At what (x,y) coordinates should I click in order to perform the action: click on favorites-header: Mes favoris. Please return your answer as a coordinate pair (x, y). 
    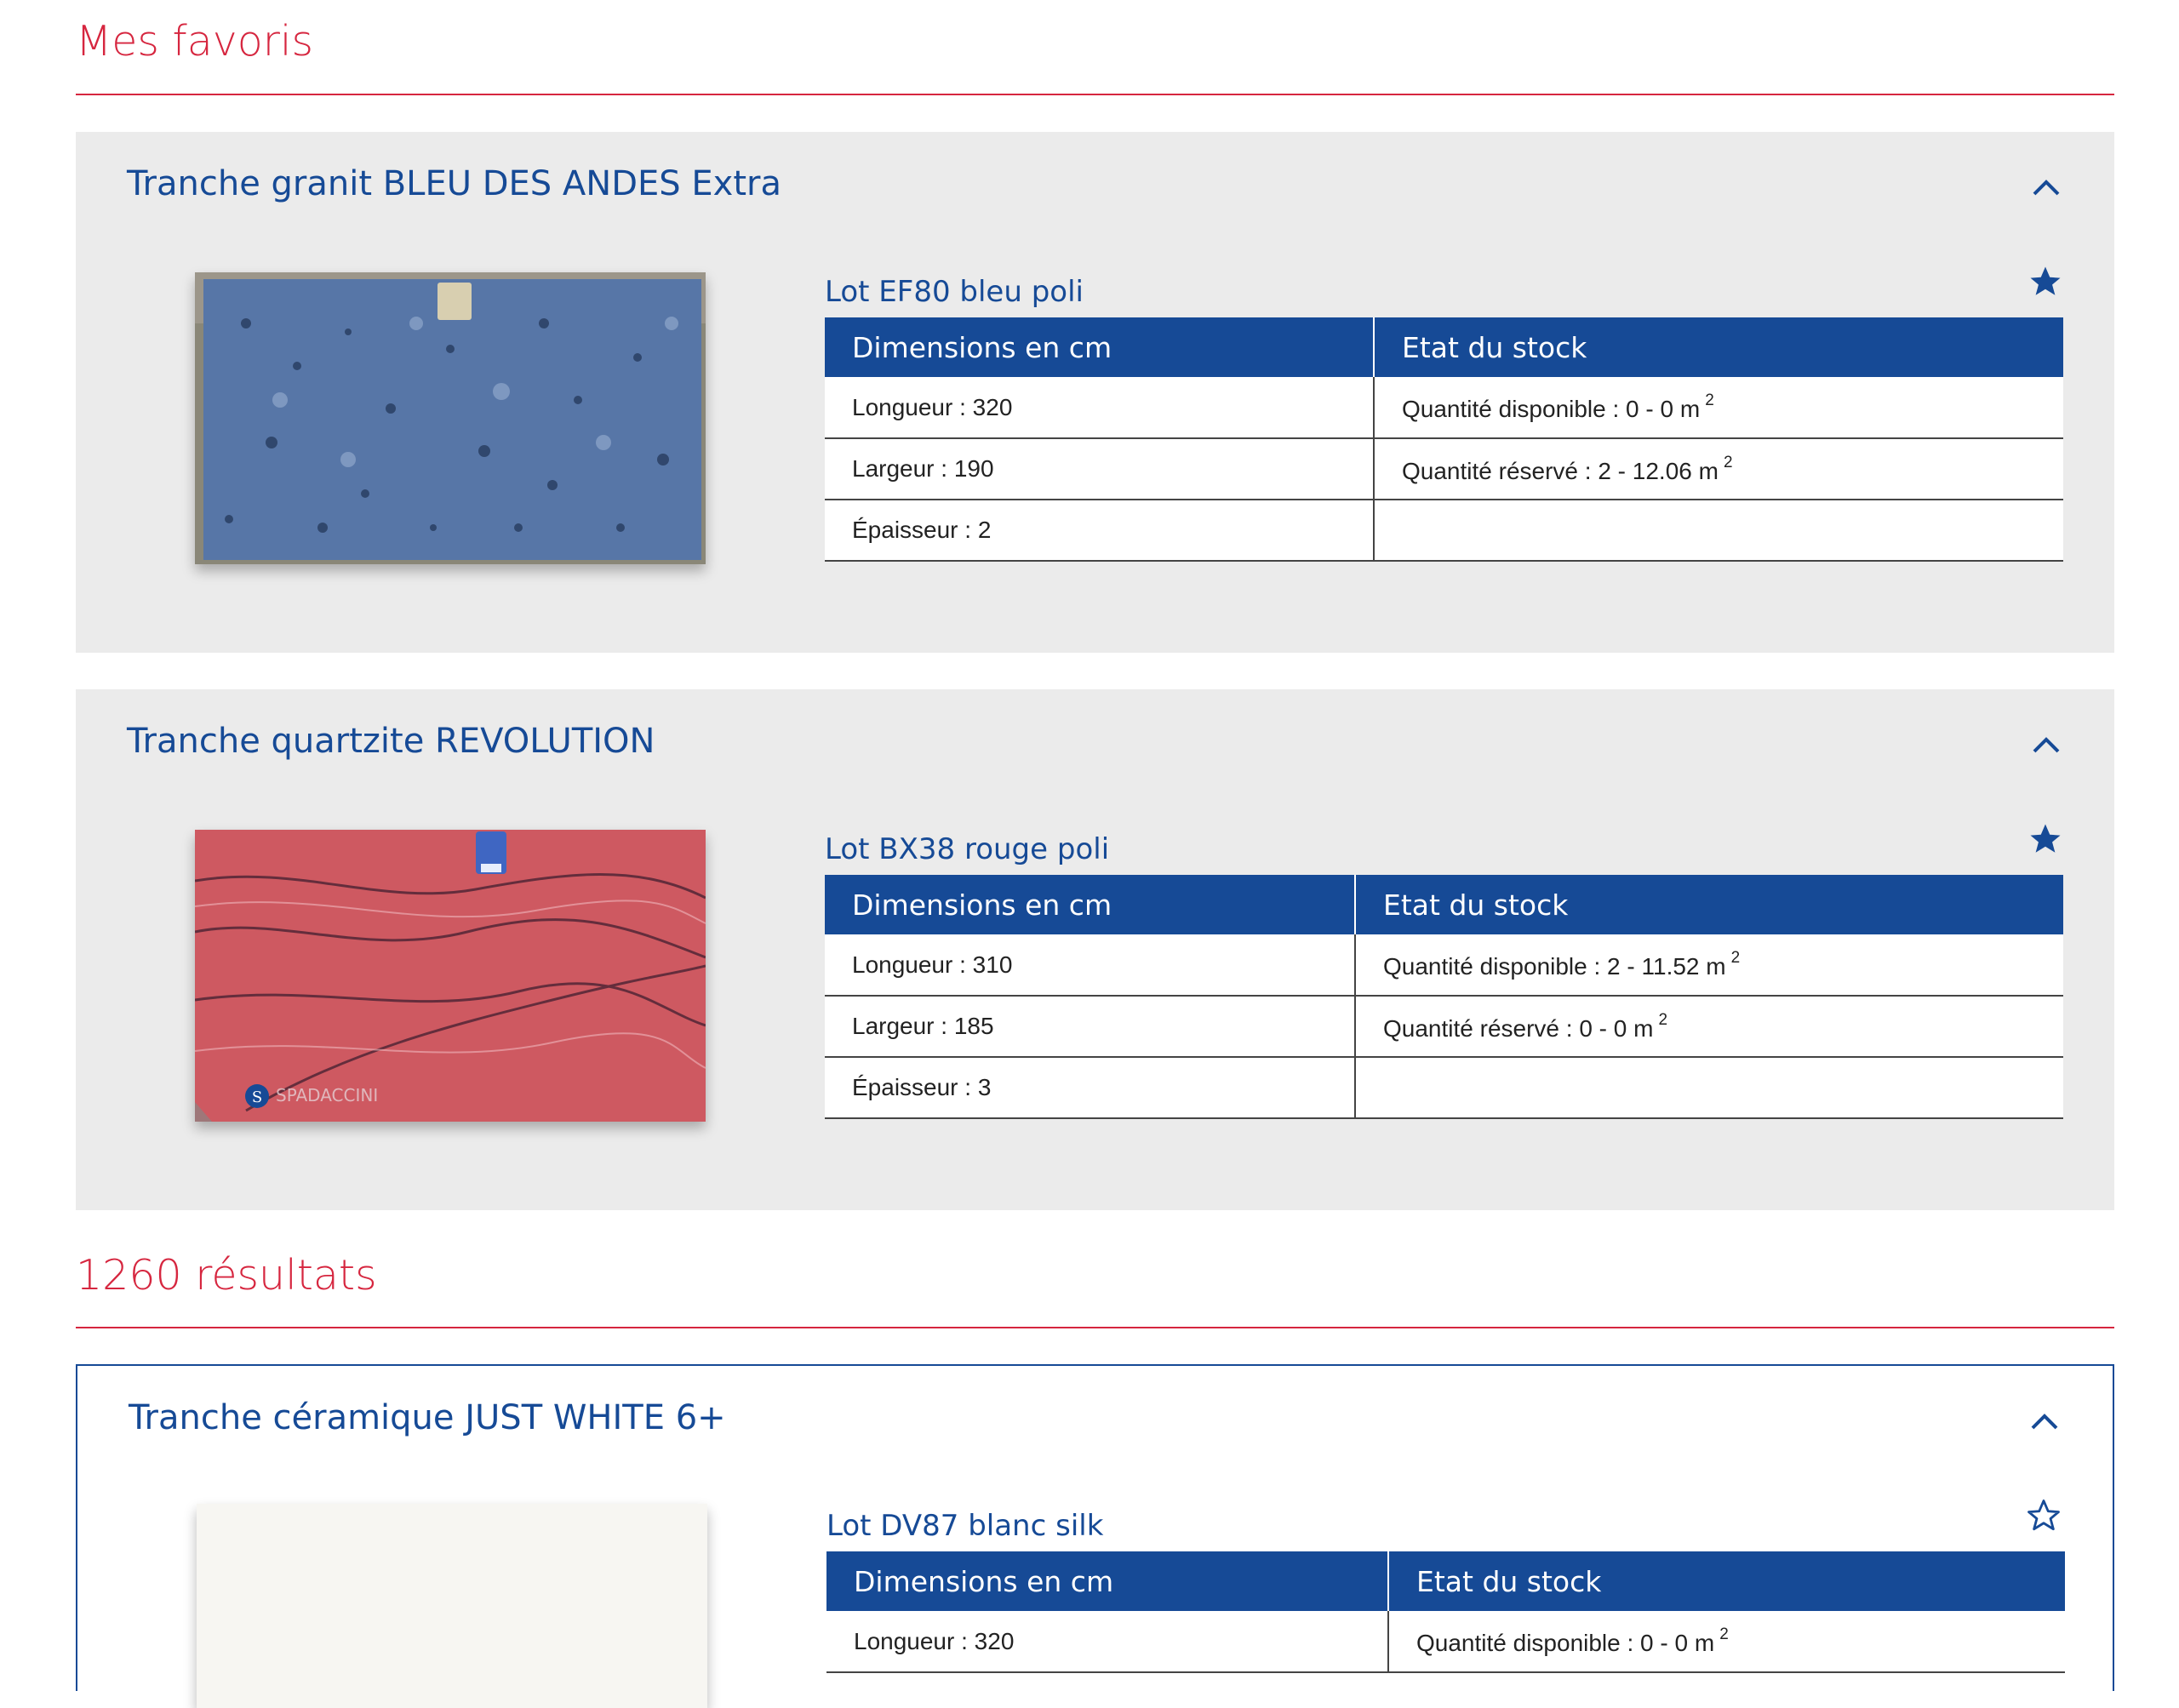
    Looking at the image, I should click on (1095, 41).